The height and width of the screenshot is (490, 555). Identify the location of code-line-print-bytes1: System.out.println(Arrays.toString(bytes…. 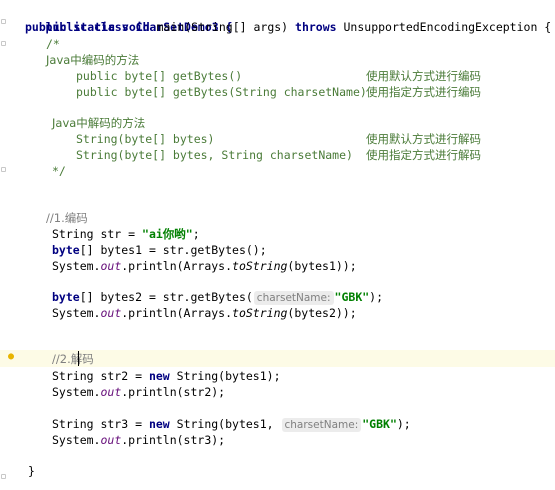
(204, 266).